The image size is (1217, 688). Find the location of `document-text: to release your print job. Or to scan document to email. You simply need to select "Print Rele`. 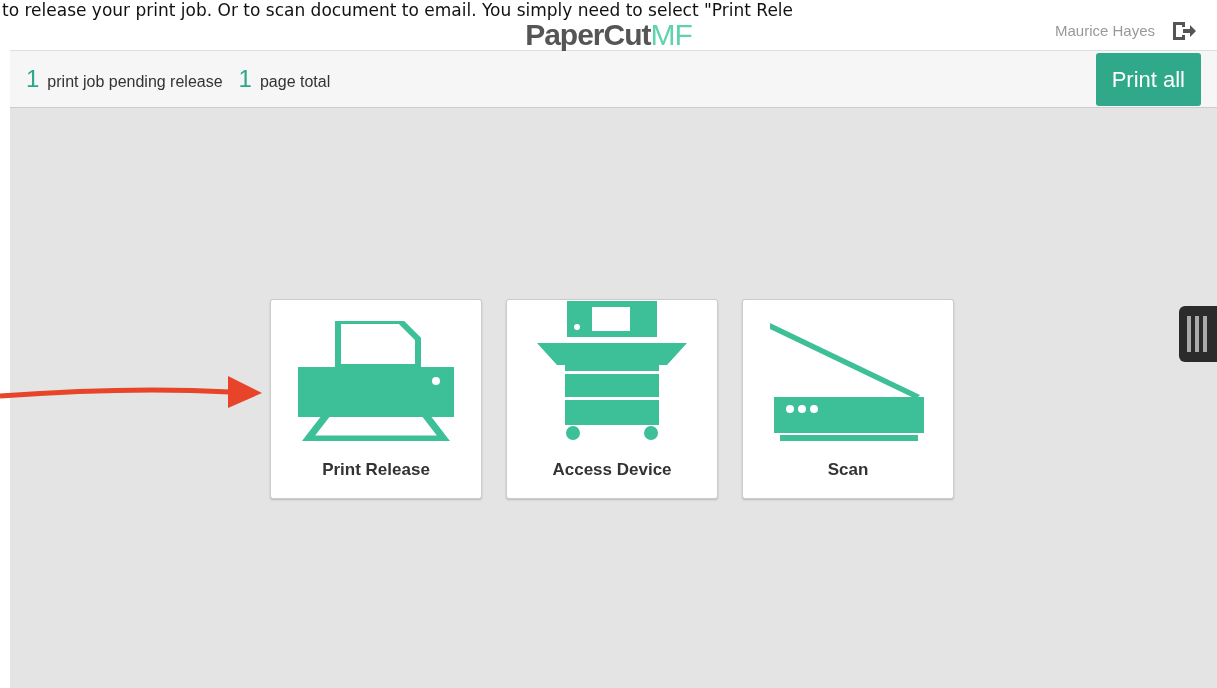

document-text: to release your print job. Or to scan document to email. You simply need to select "Print Rele is located at coordinates (398, 10).